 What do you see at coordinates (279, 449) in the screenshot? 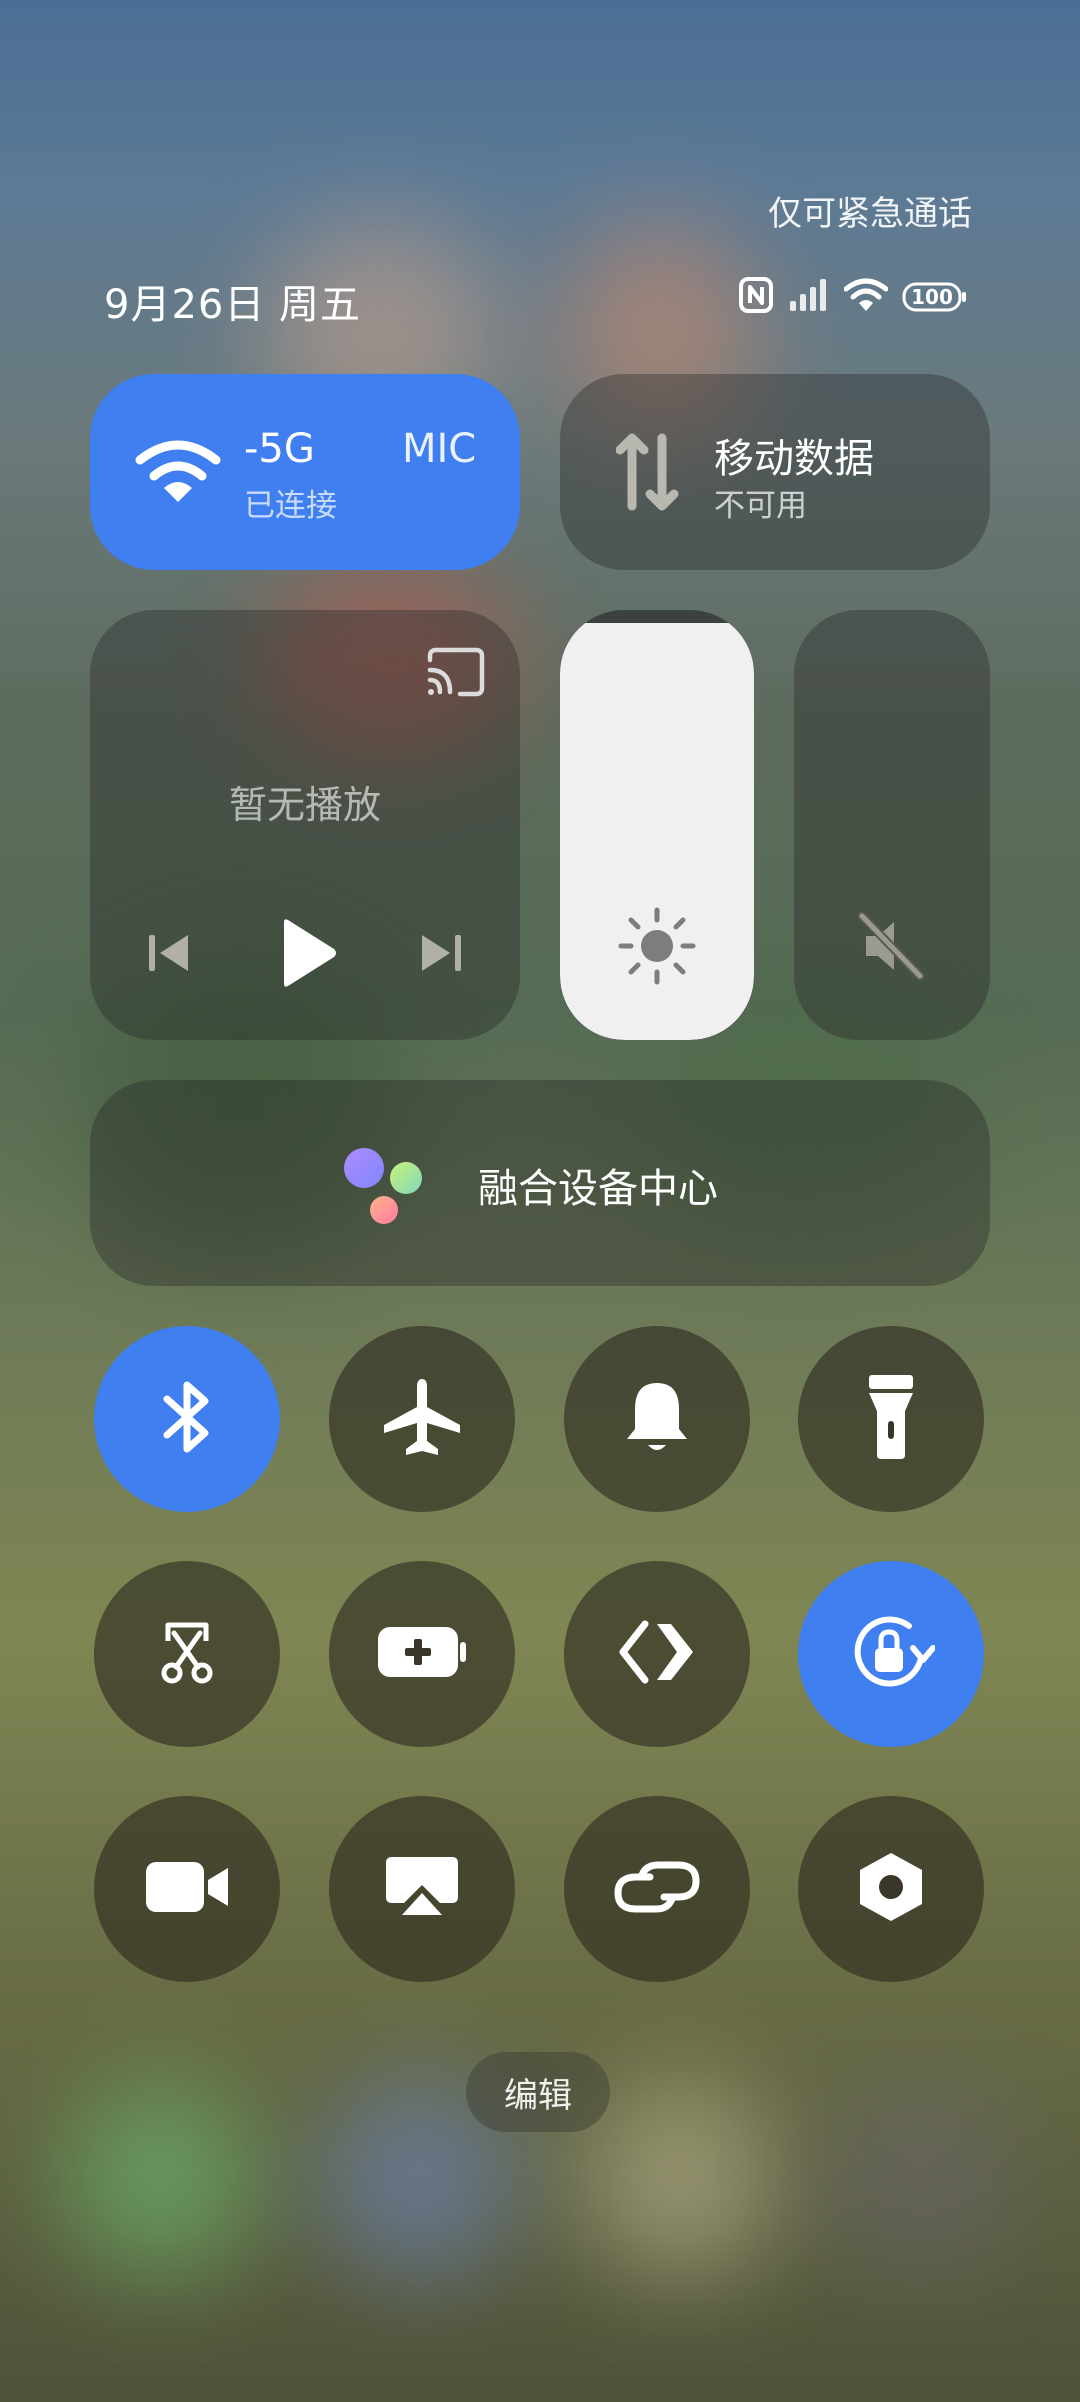
I see `wifi-network-name: -5G` at bounding box center [279, 449].